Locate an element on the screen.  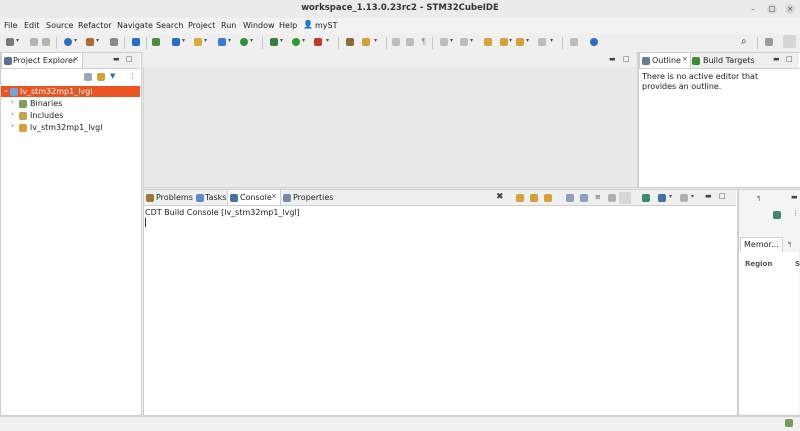
menu-project: Project is located at coordinates (201, 25).